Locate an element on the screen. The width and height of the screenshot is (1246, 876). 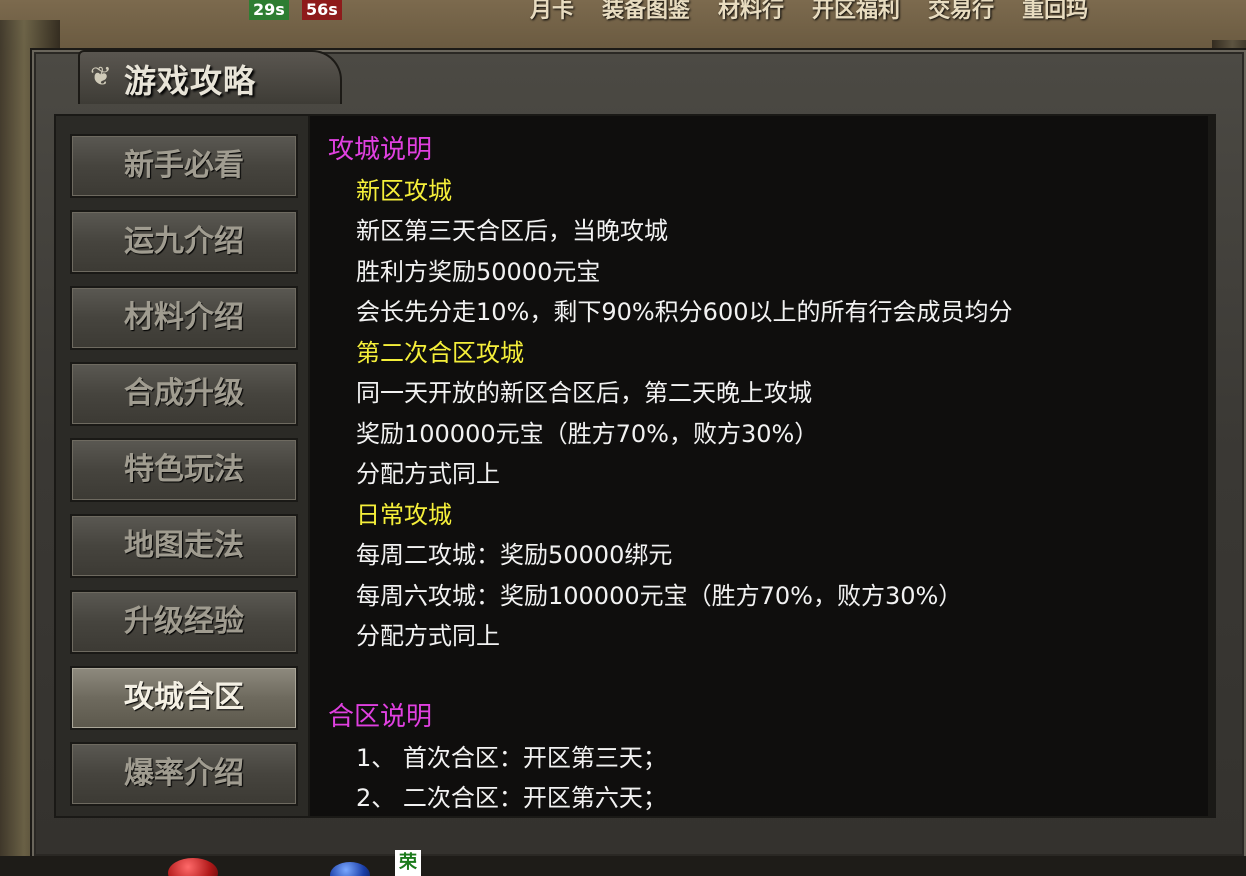
buff-timer-red: 56s is located at coordinates (322, 10).